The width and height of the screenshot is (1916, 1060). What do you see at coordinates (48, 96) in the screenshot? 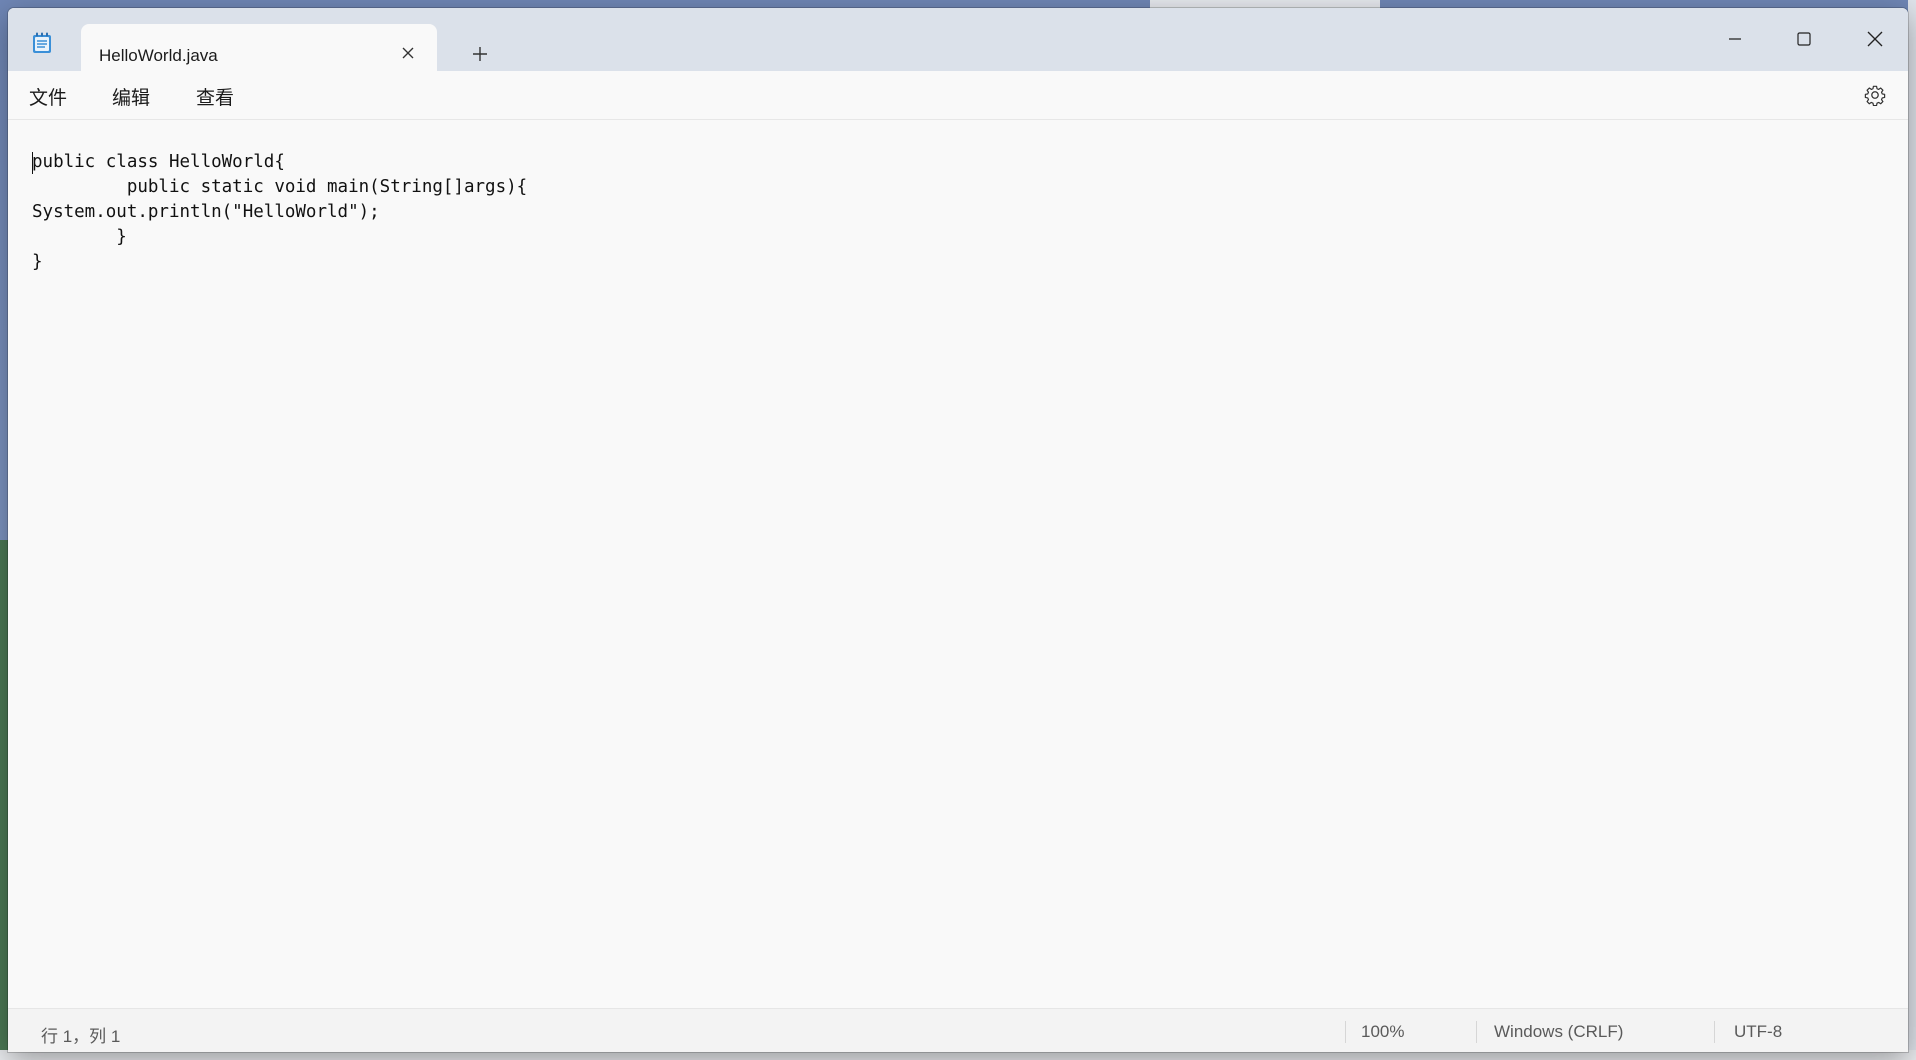
I see `menu-file: 文件` at bounding box center [48, 96].